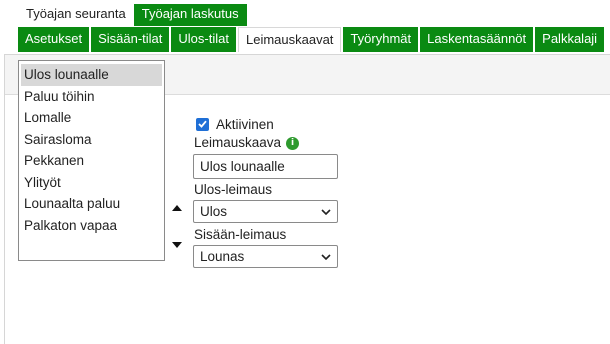  Describe the element at coordinates (91, 204) in the screenshot. I see `list-item: Lounaalta paluu` at that location.